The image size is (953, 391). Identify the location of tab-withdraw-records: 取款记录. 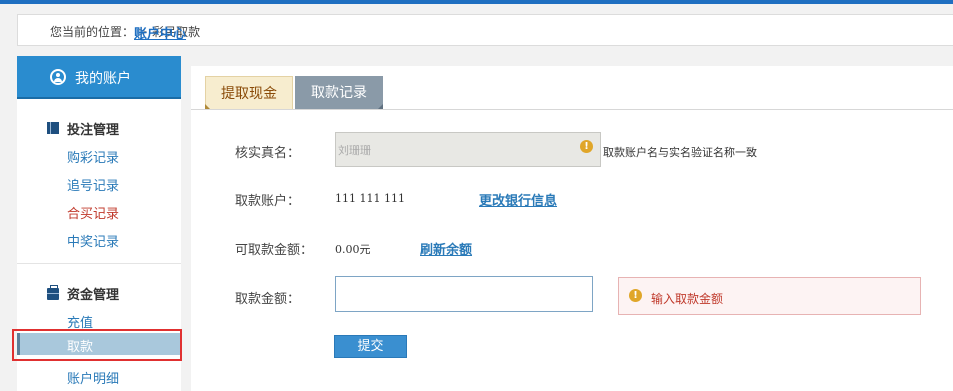
(339, 93).